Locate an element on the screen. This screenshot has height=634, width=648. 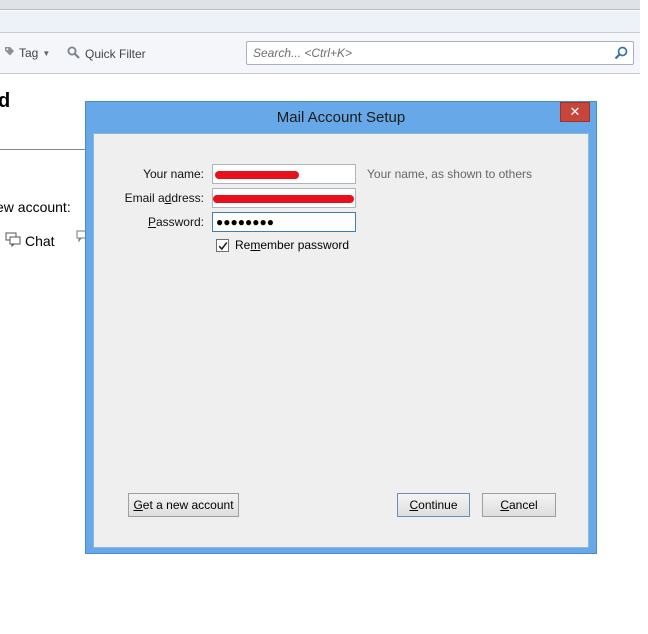
cancel-button: Cancel is located at coordinates (519, 505).